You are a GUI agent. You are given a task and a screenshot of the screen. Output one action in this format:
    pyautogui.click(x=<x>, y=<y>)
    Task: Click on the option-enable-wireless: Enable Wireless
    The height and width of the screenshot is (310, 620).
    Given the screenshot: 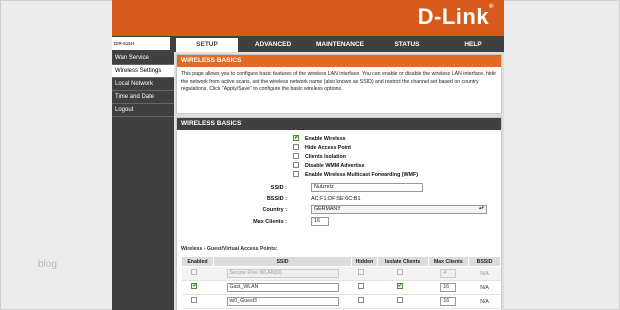 What is the action you would take?
    pyautogui.click(x=319, y=139)
    